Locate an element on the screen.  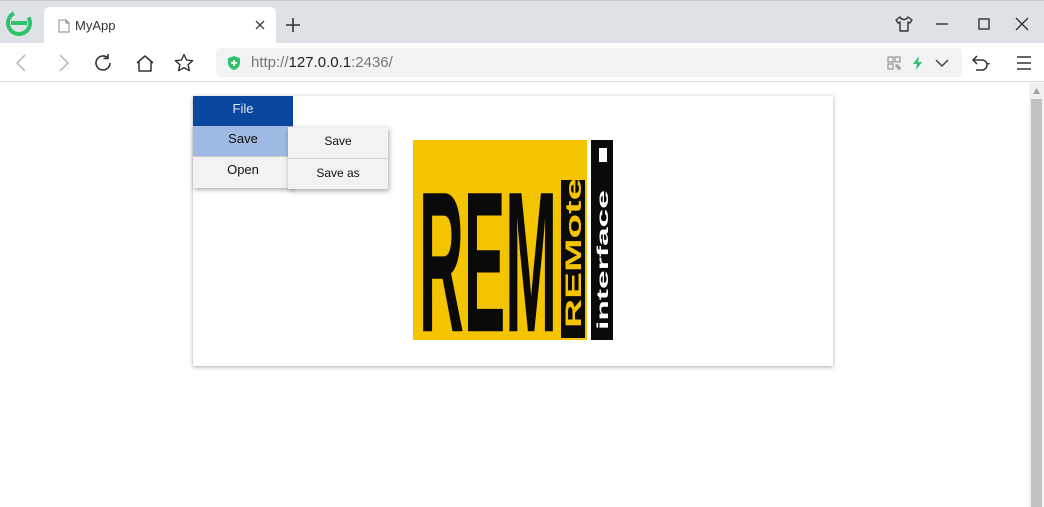
forward-icon is located at coordinates (63, 63).